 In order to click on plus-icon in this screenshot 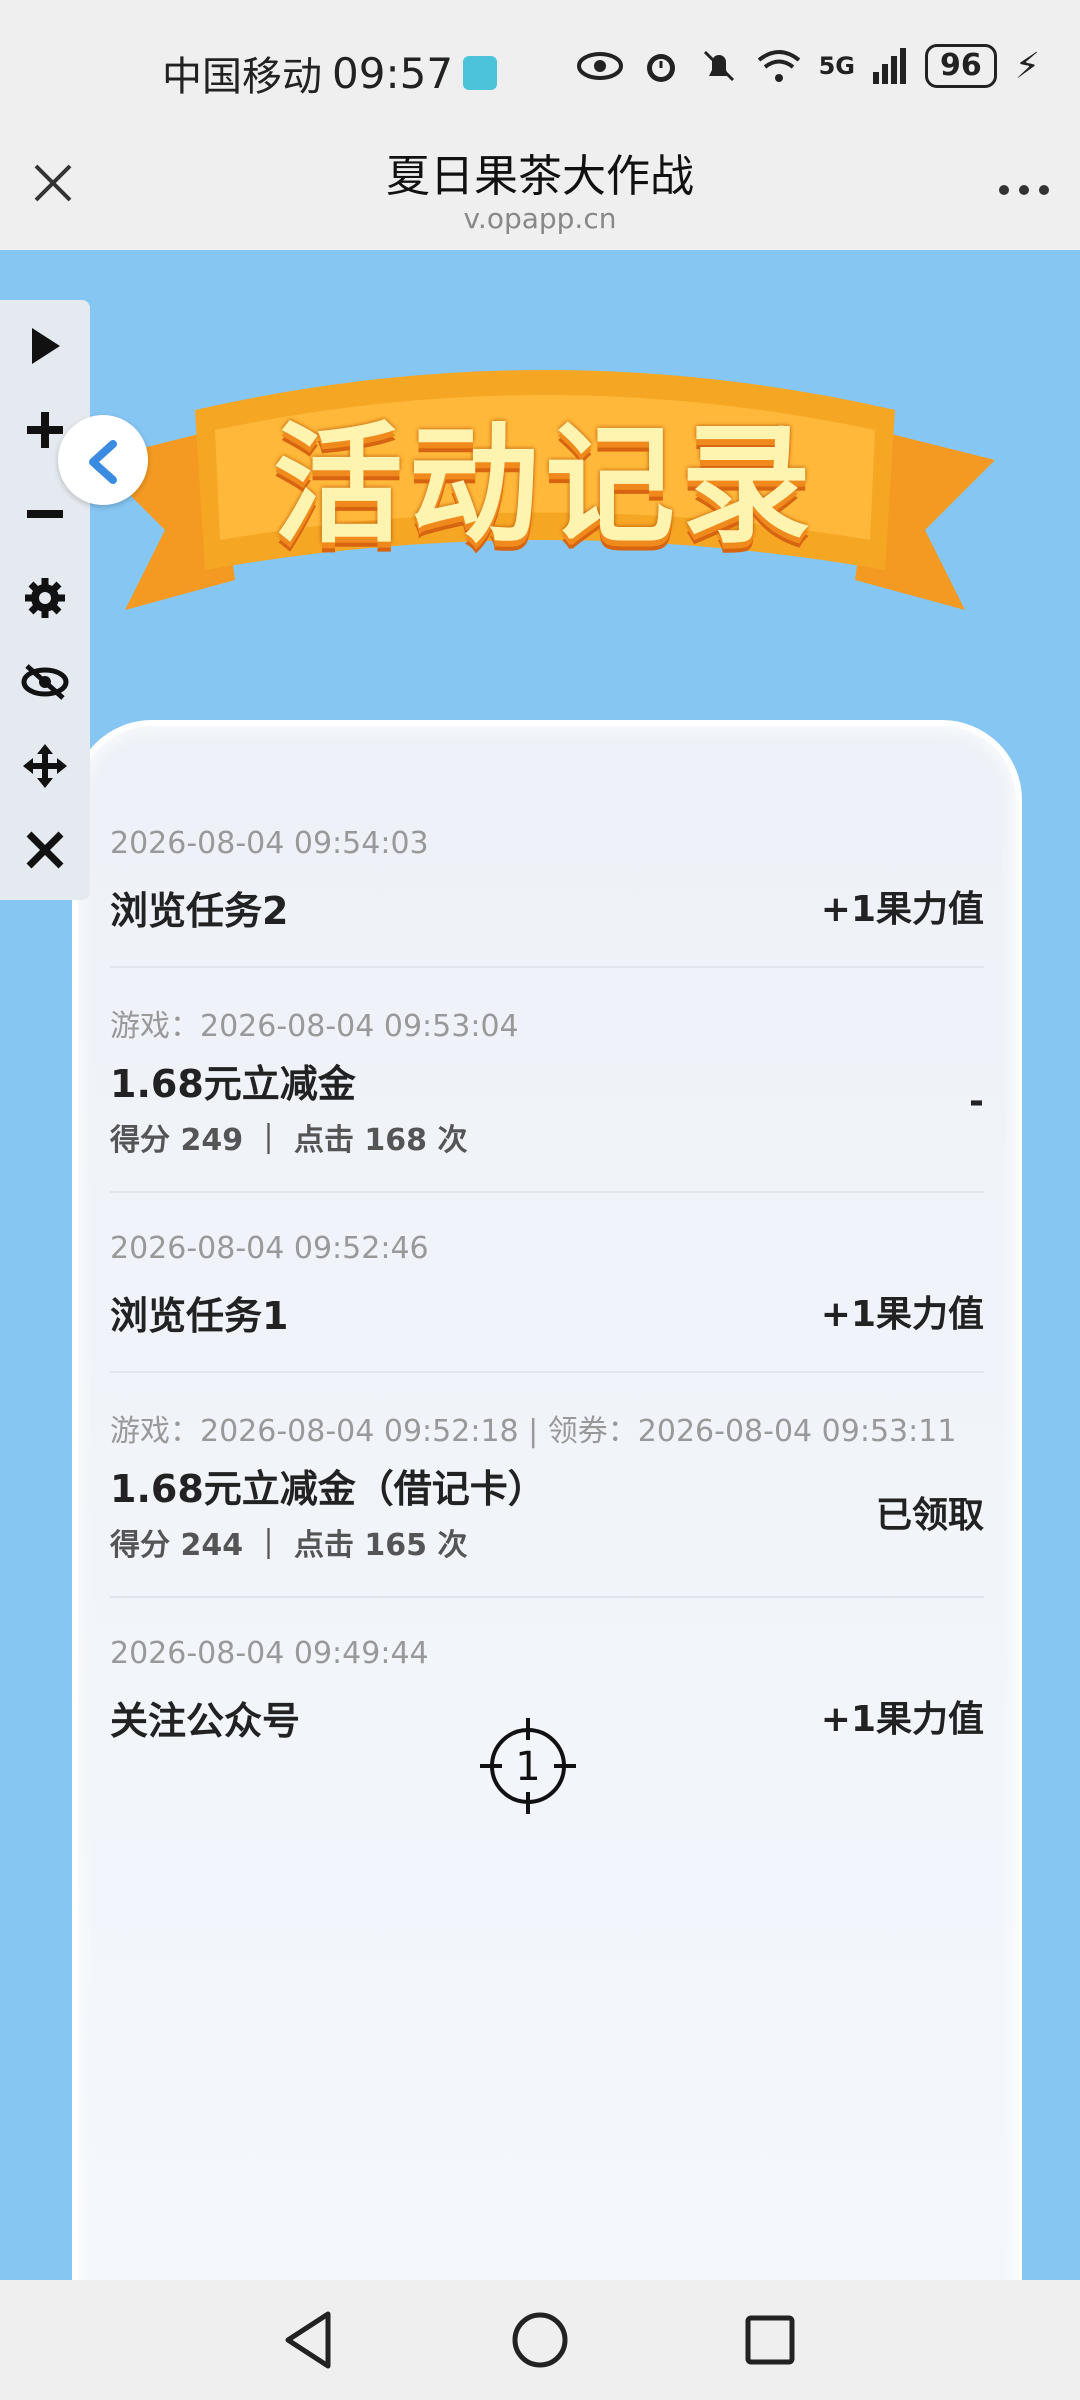, I will do `click(45, 429)`.